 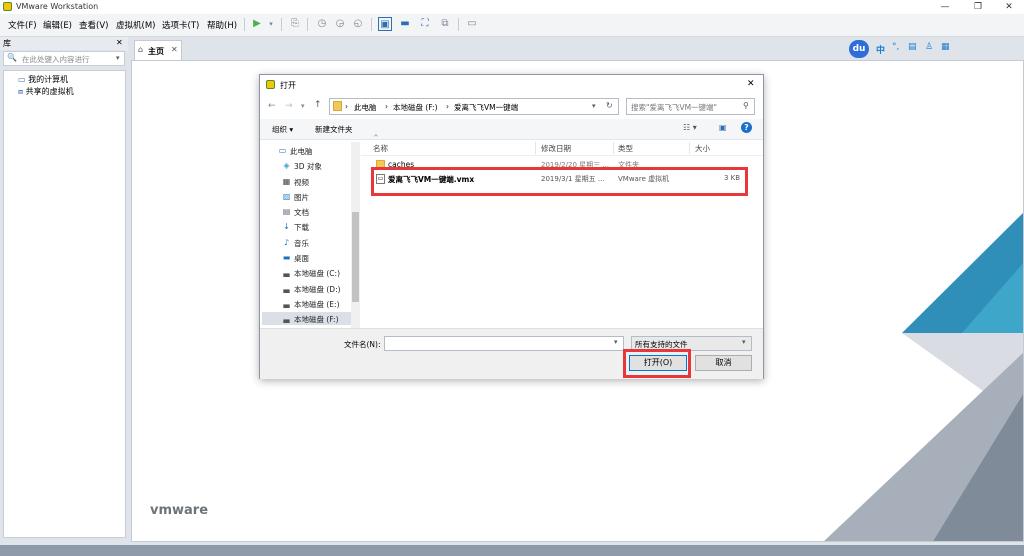 What do you see at coordinates (296, 243) in the screenshot?
I see `nav-music: ♪ 音乐` at bounding box center [296, 243].